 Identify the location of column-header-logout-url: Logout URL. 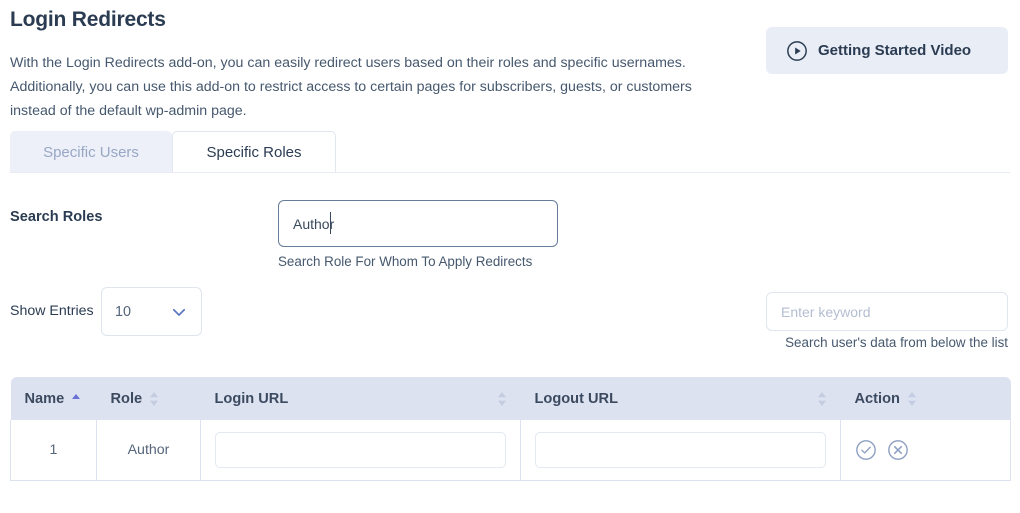
(680, 398).